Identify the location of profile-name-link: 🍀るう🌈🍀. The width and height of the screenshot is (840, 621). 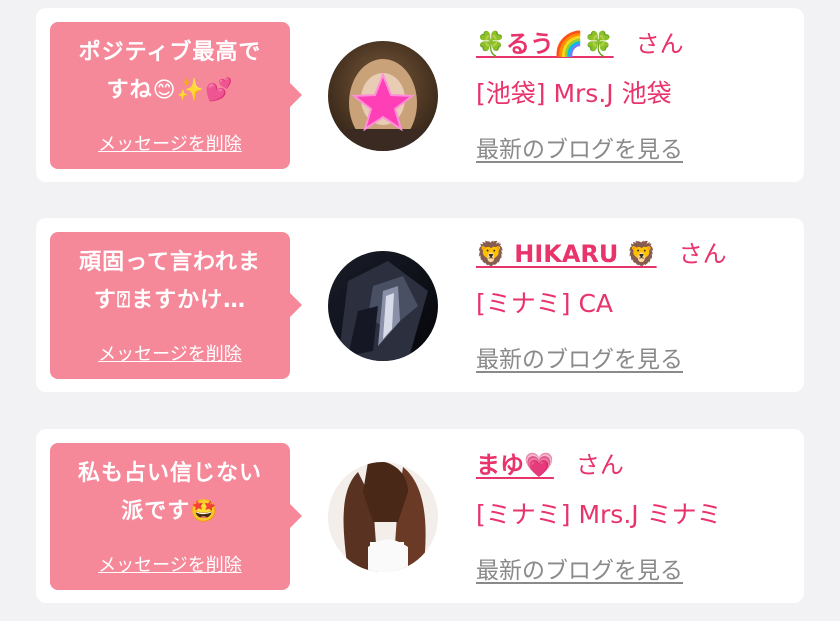
(545, 44).